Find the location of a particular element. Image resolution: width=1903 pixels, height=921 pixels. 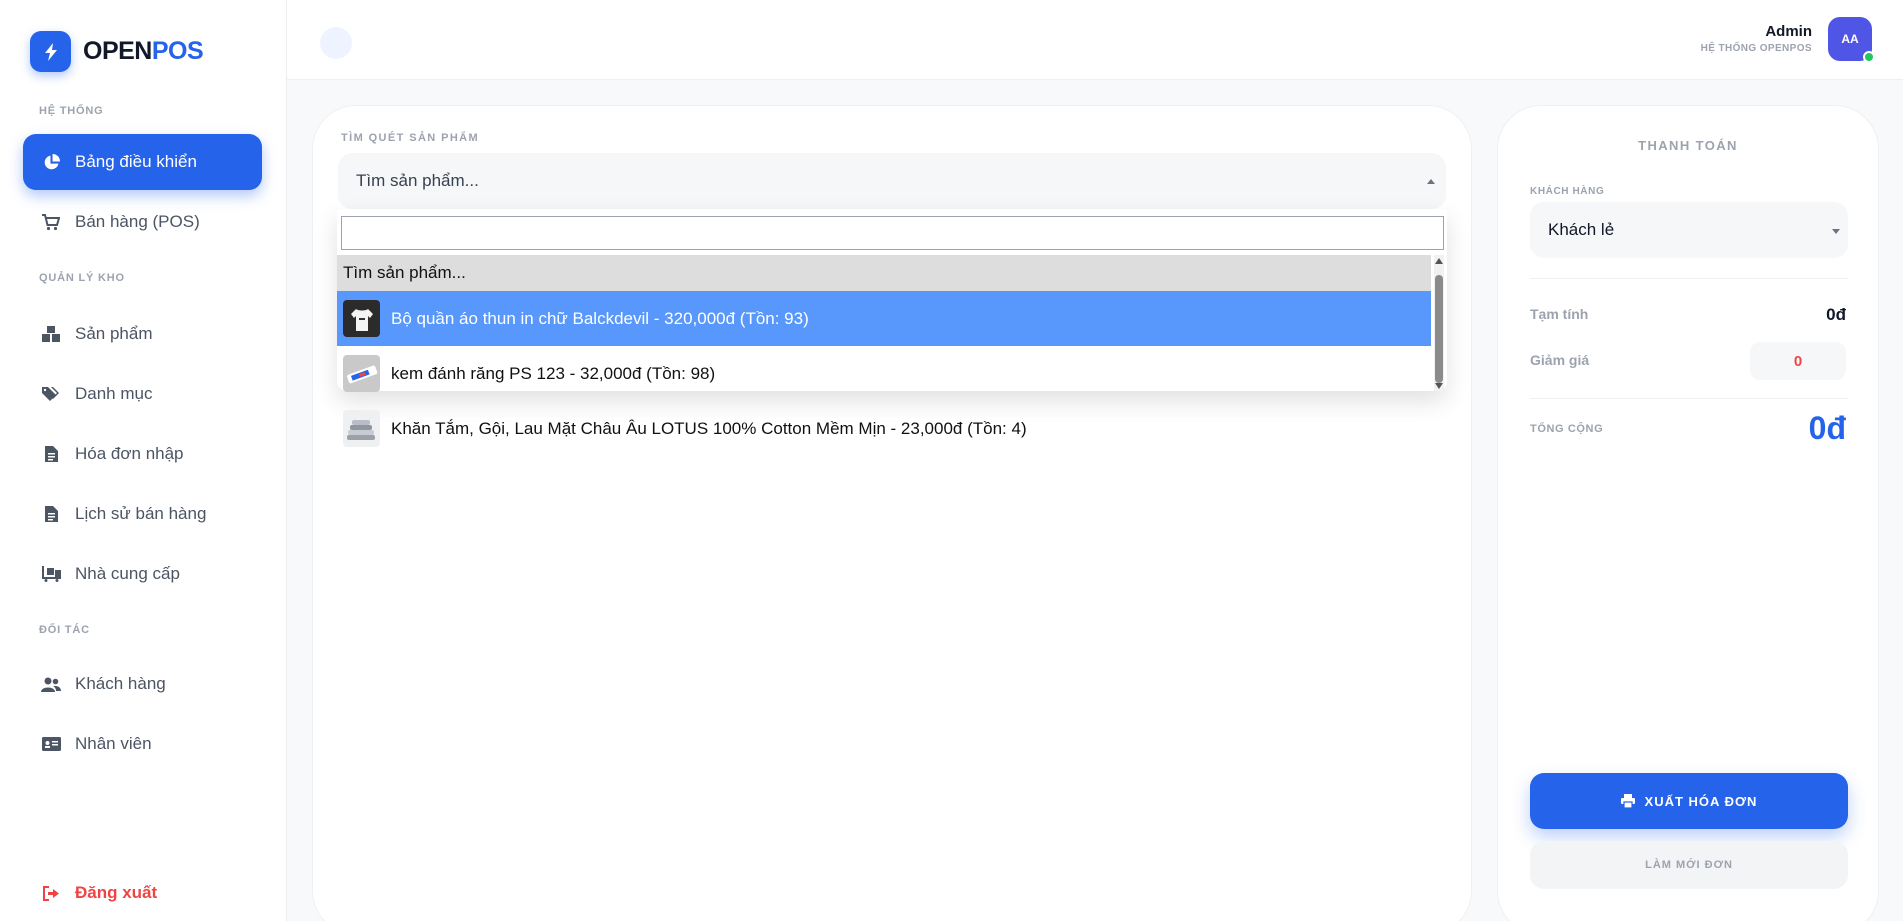

dropdown-scrollbar is located at coordinates (1439, 323).